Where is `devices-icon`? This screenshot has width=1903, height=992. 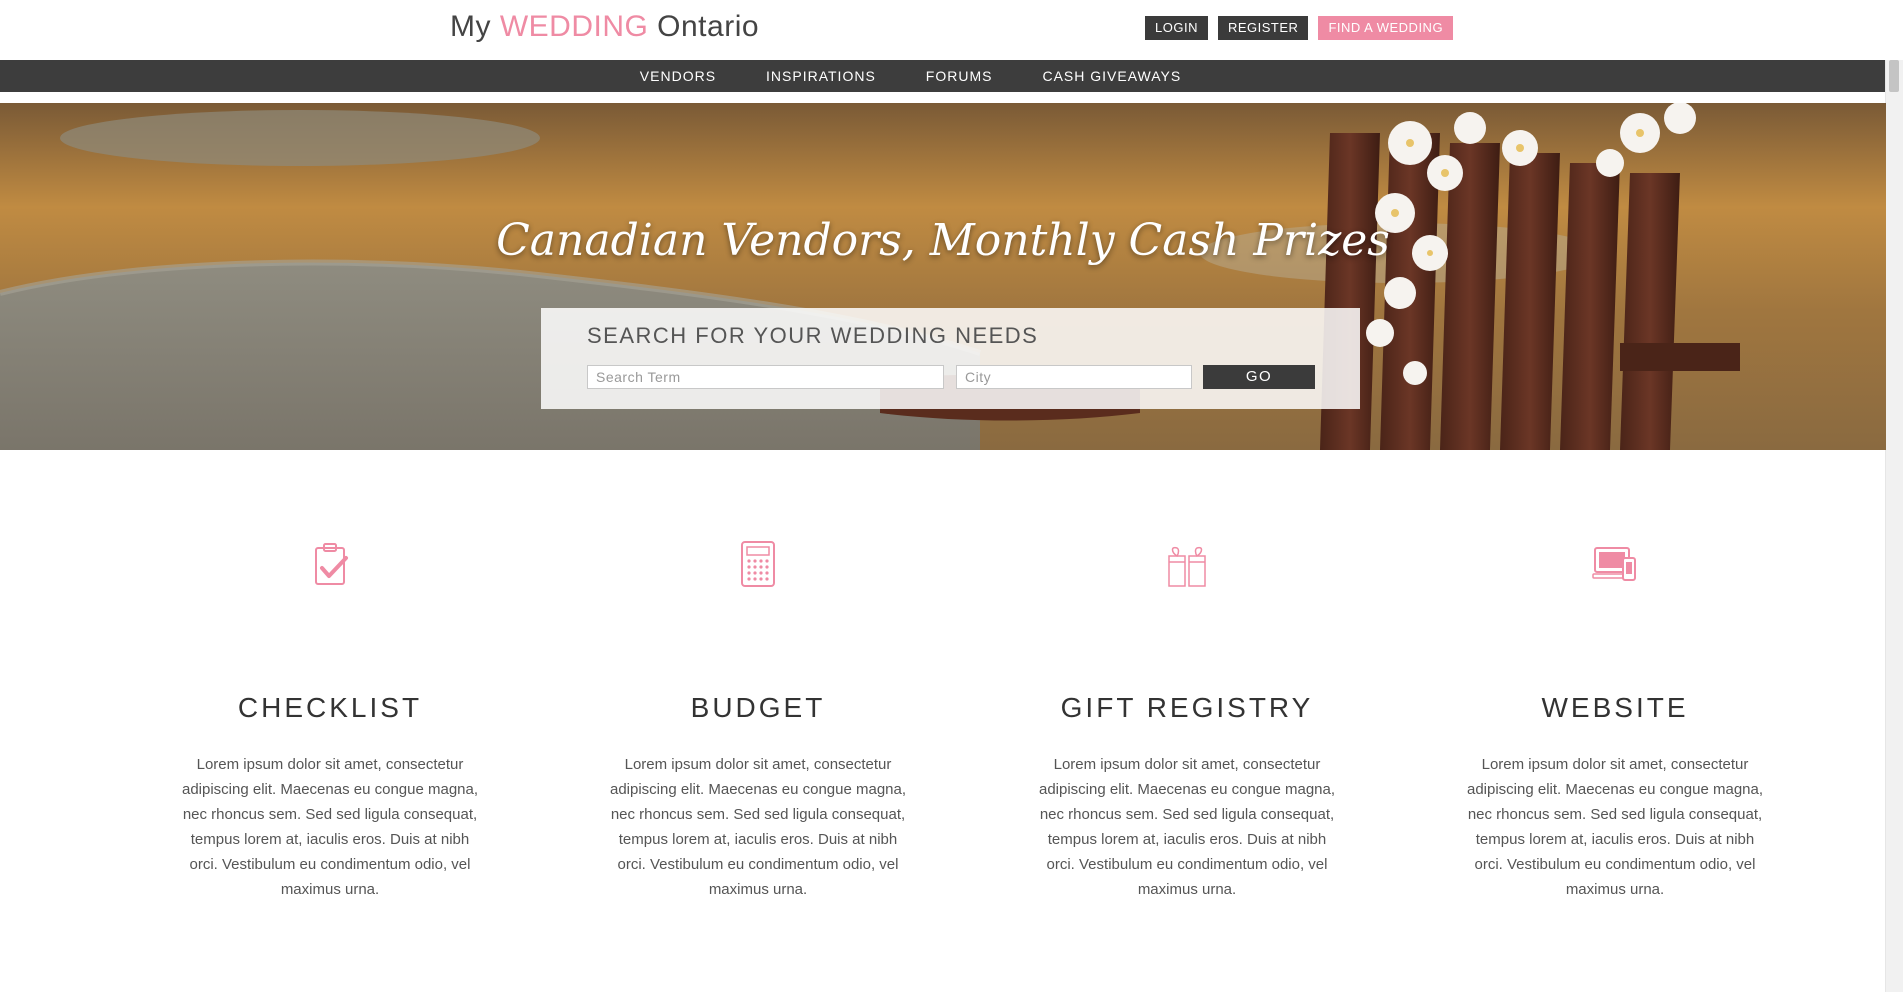
devices-icon is located at coordinates (1615, 564).